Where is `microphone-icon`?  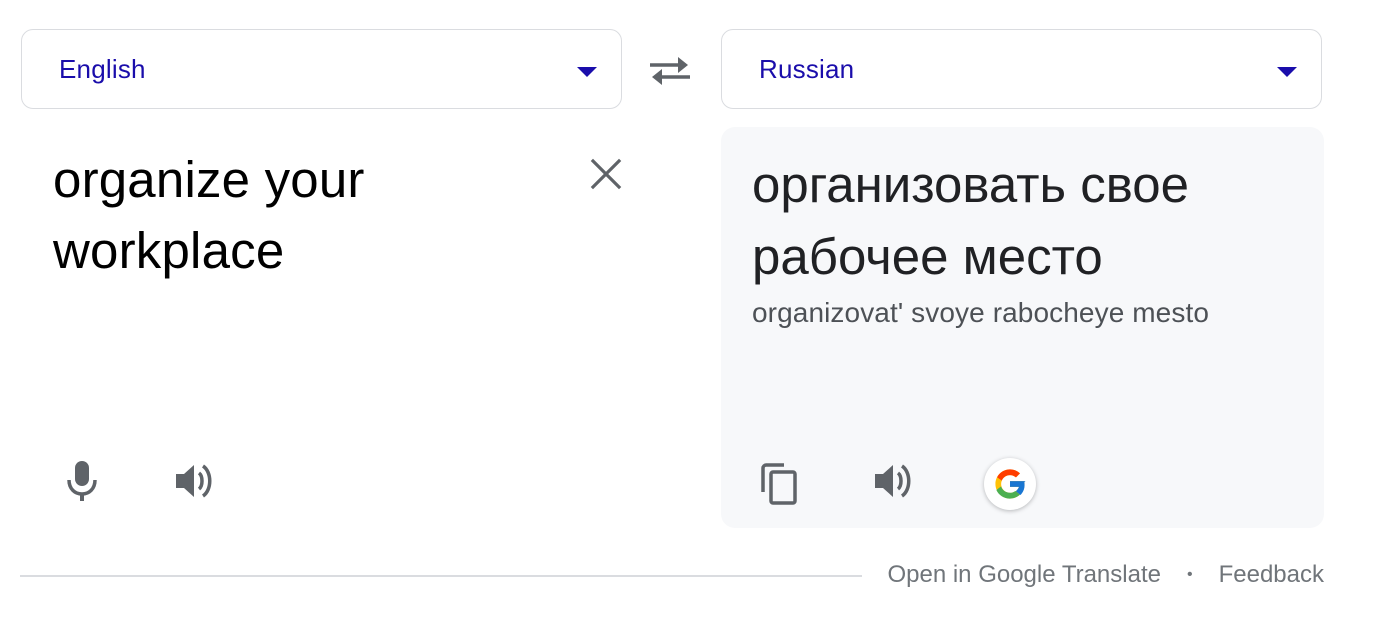 microphone-icon is located at coordinates (82, 481).